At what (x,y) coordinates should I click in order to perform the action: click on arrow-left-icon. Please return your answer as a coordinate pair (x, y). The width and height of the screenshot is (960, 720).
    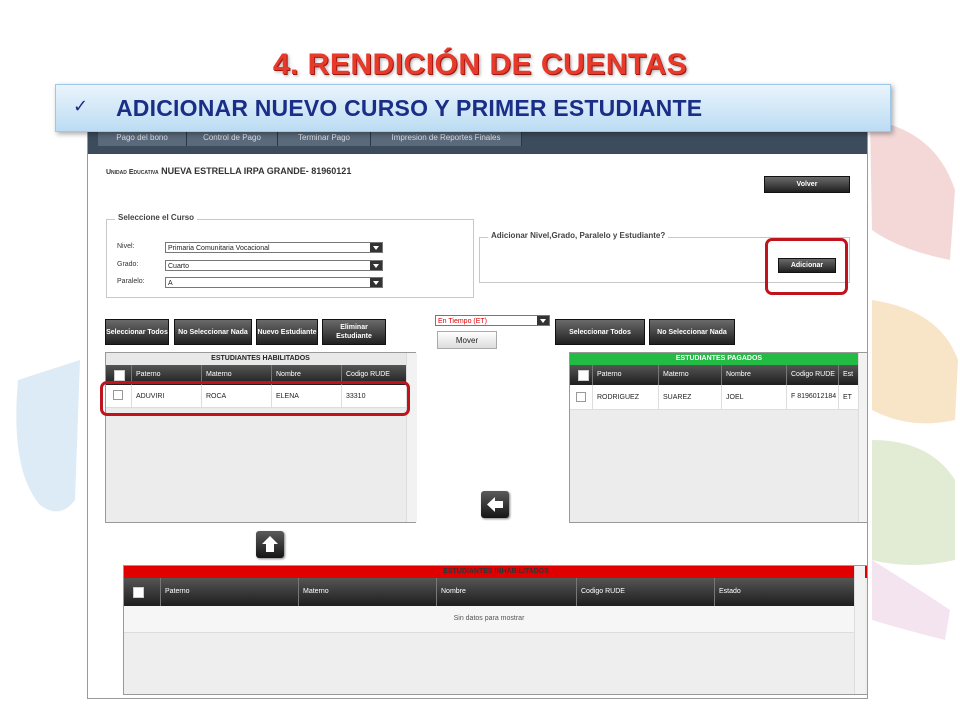
    Looking at the image, I should click on (495, 504).